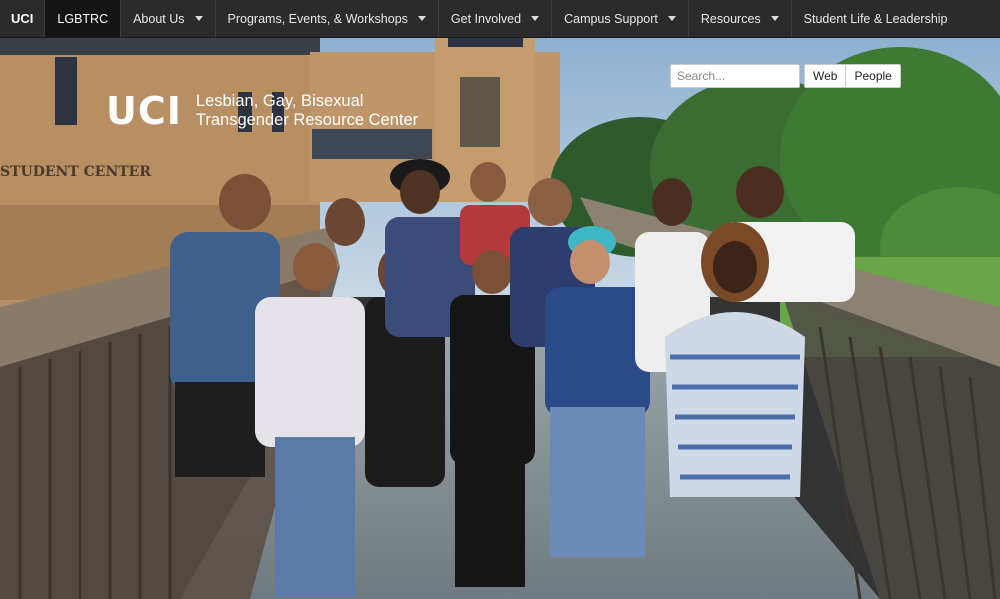 The height and width of the screenshot is (599, 1000). What do you see at coordinates (144, 111) in the screenshot?
I see `uci-logo: UCI` at bounding box center [144, 111].